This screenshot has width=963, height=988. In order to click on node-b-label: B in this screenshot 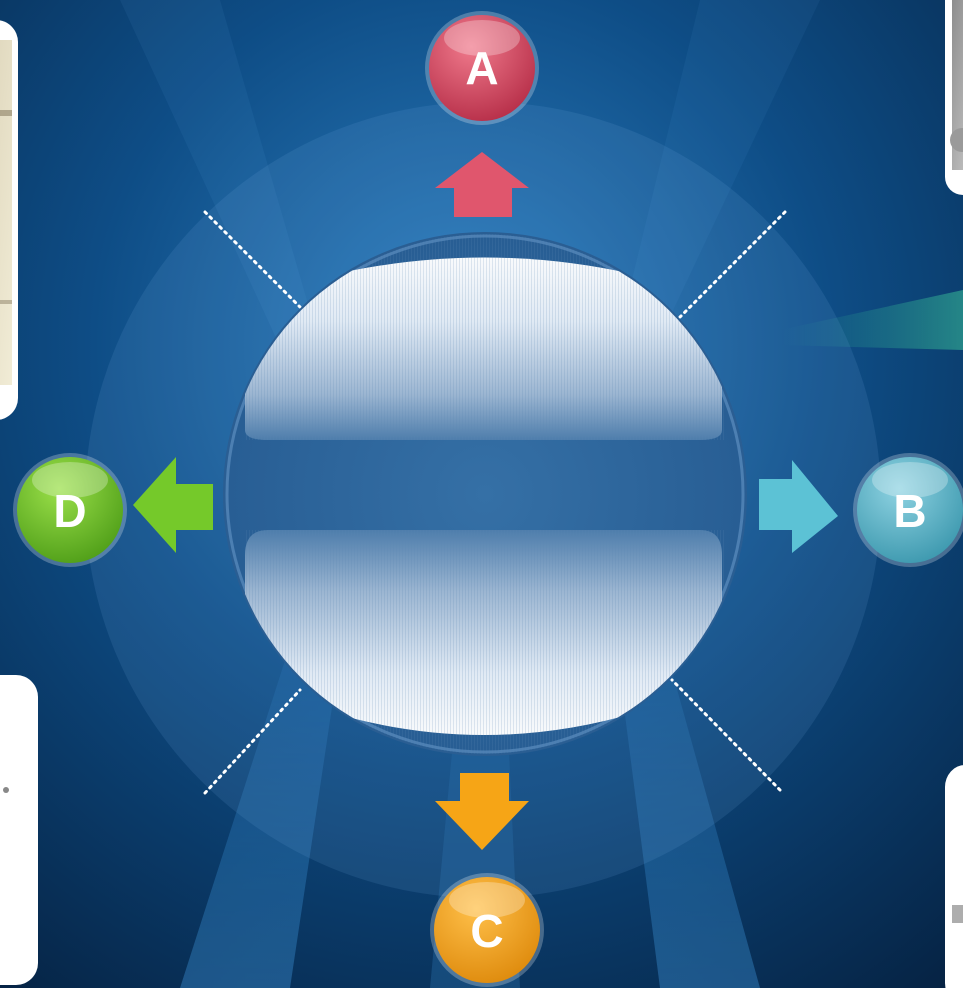, I will do `click(909, 511)`.